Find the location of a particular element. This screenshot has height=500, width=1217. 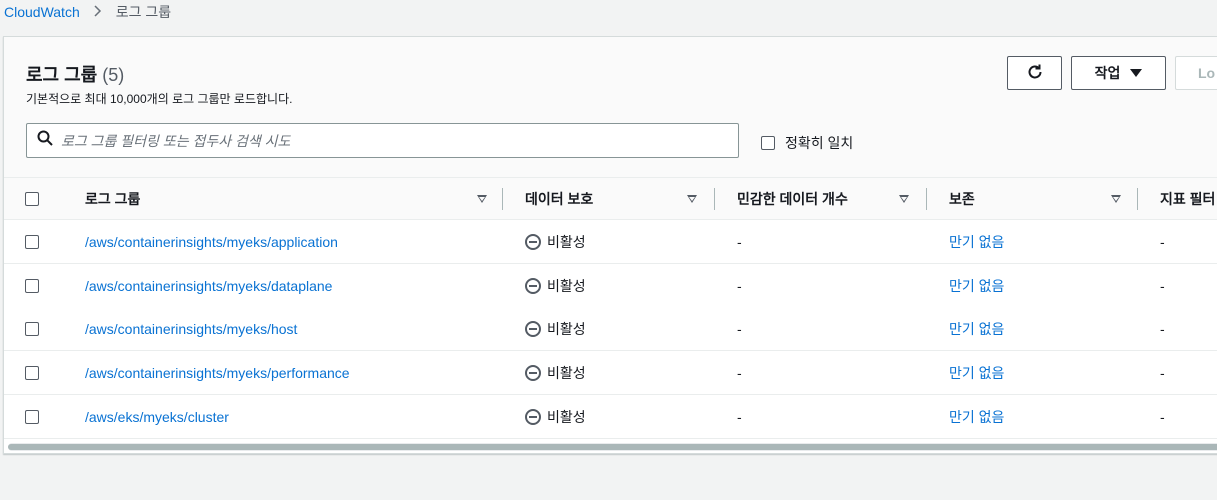

actions-label: 작업 is located at coordinates (1107, 73).